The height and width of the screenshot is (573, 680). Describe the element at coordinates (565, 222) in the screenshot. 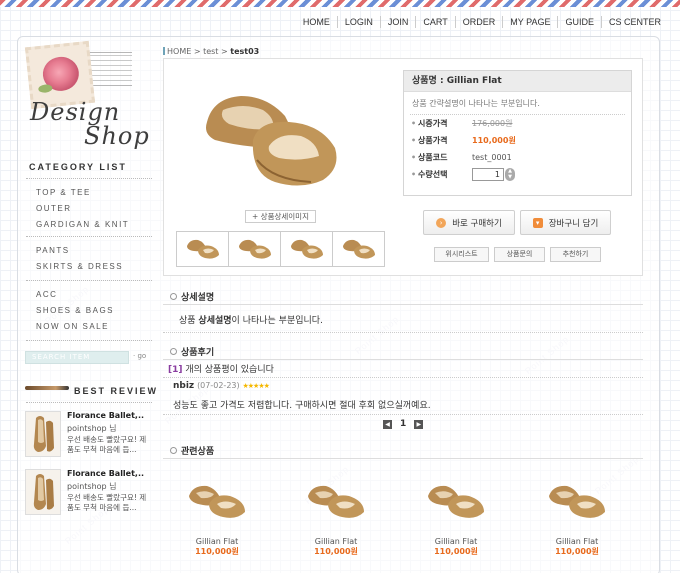

I see `add-to-cart-button: ▾ 장바구니 담기` at that location.